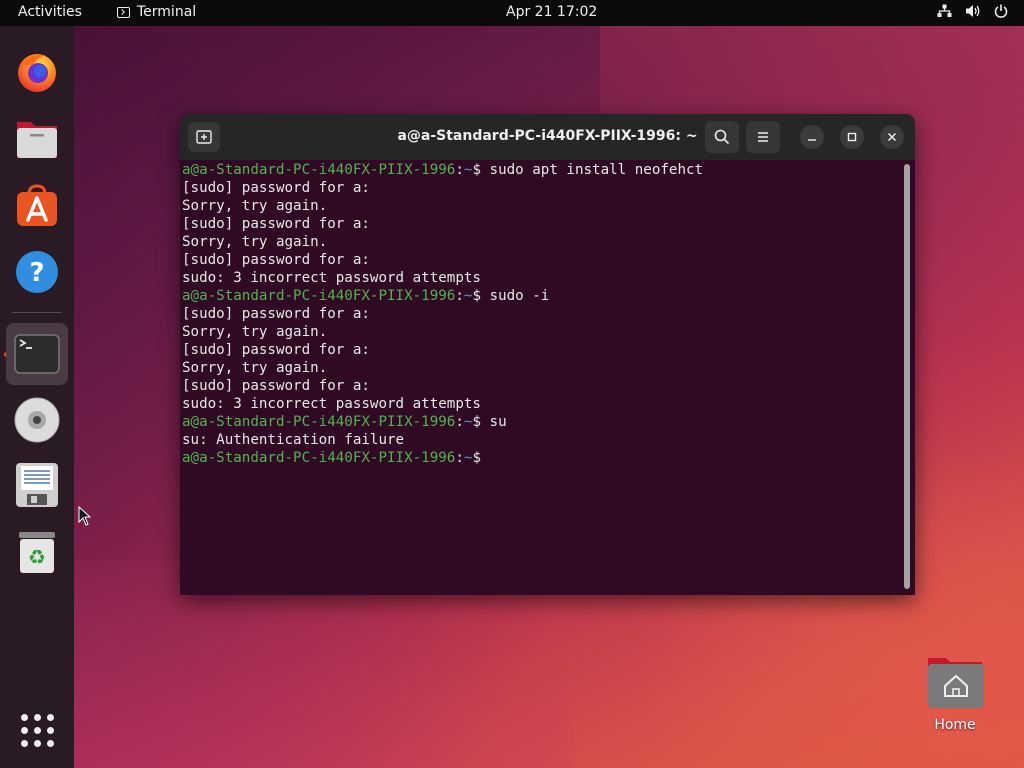  I want to click on network-icon, so click(944, 13).